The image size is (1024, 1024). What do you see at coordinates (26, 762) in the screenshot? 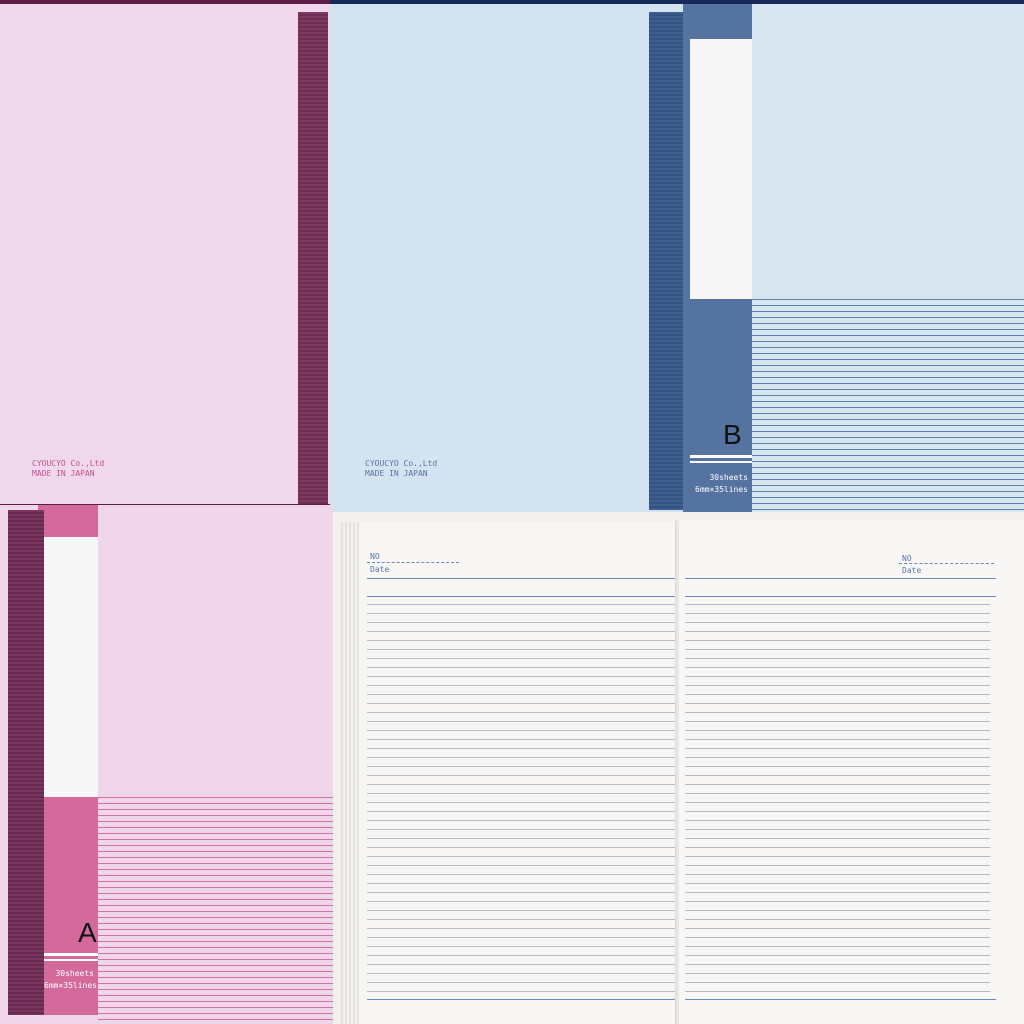
I see `pink-front-spine` at bounding box center [26, 762].